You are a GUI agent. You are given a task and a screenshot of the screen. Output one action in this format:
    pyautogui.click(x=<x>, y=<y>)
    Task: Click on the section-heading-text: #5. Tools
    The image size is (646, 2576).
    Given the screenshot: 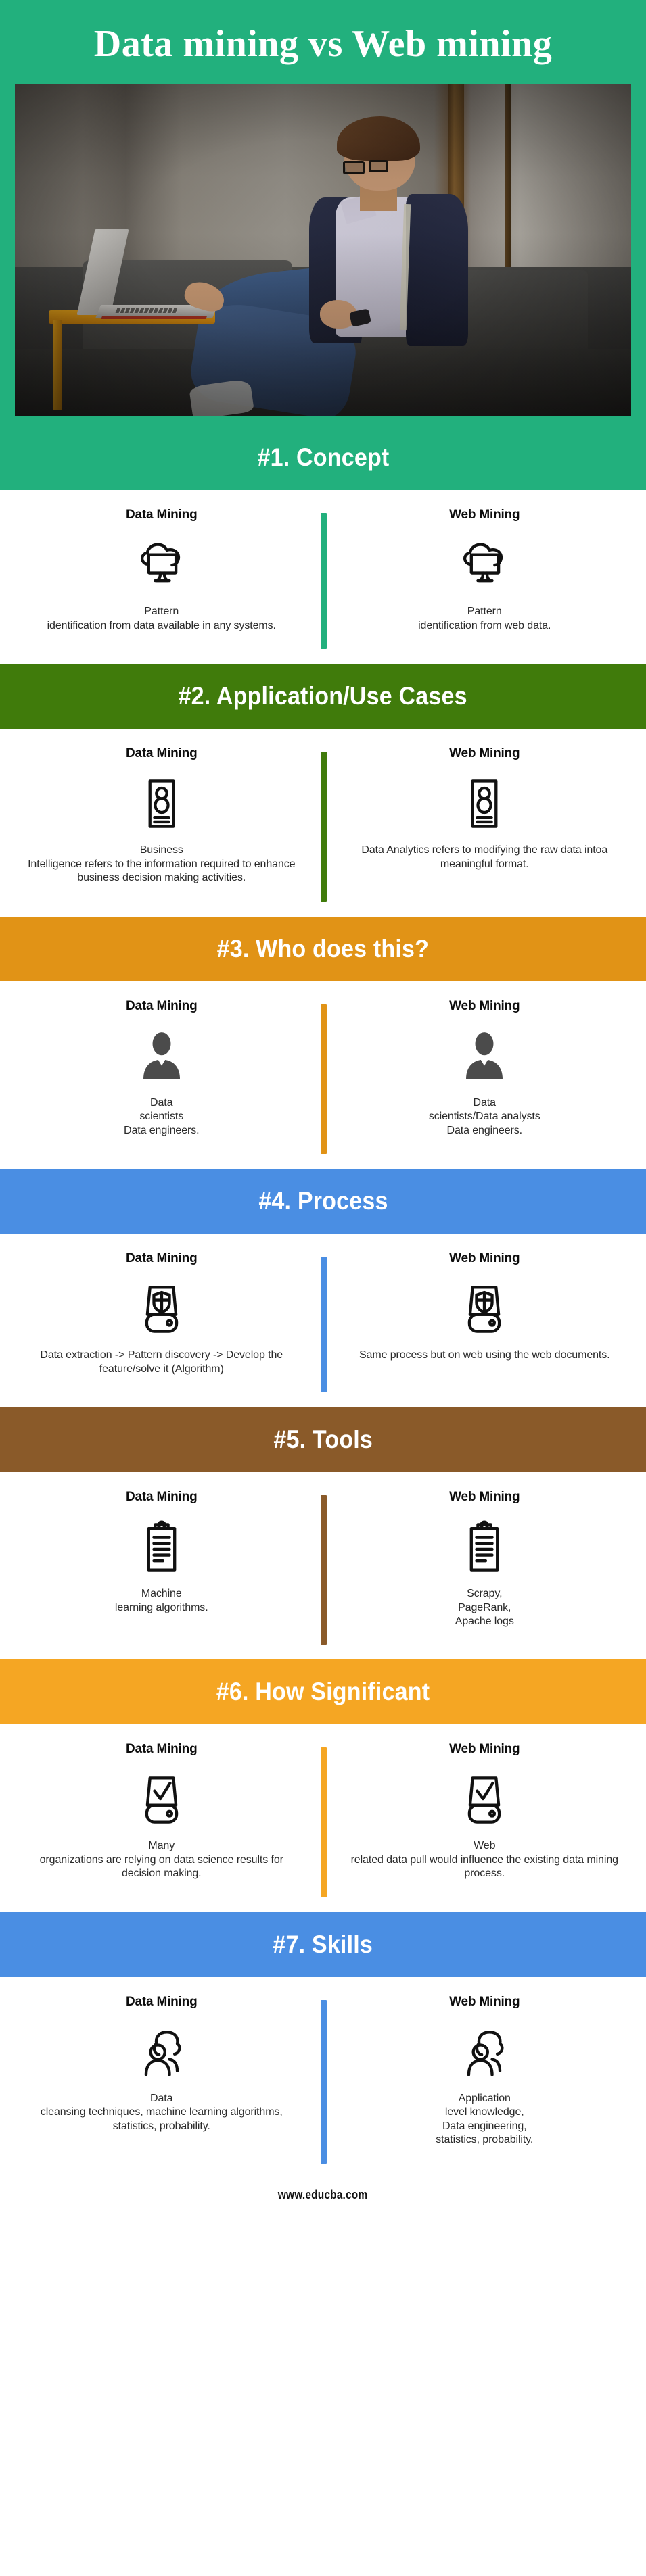 What is the action you would take?
    pyautogui.click(x=323, y=1440)
    